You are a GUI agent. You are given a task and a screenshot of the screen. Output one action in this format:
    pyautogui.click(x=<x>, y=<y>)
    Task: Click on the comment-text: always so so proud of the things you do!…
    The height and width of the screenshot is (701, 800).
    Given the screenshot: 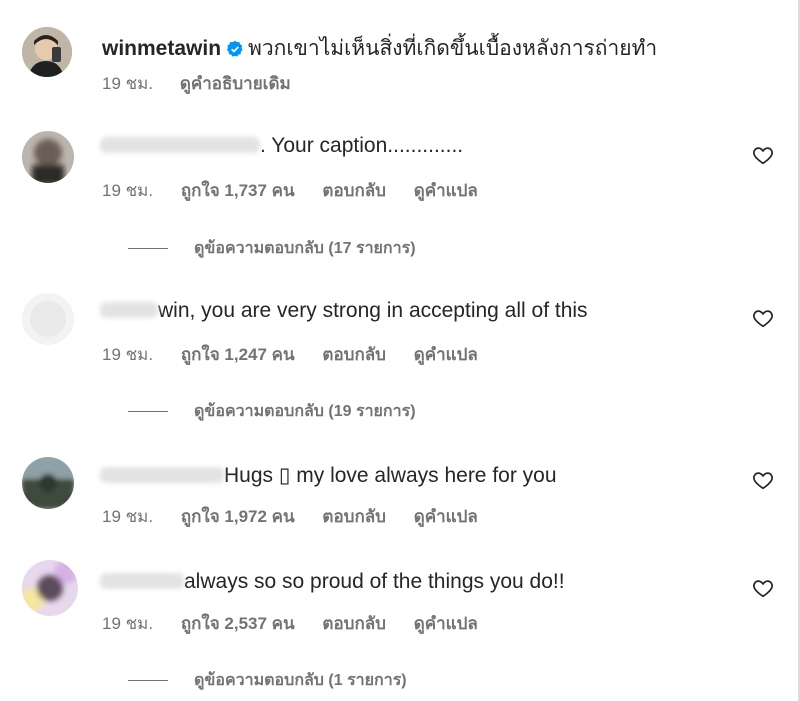 What is the action you would take?
    pyautogui.click(x=374, y=581)
    